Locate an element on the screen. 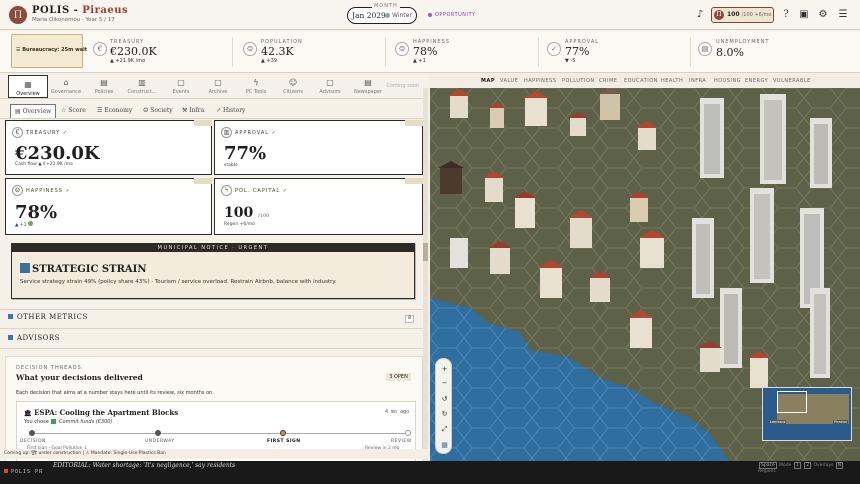  nav-pc-tools: ϟ PC Tools is located at coordinates (256, 86).